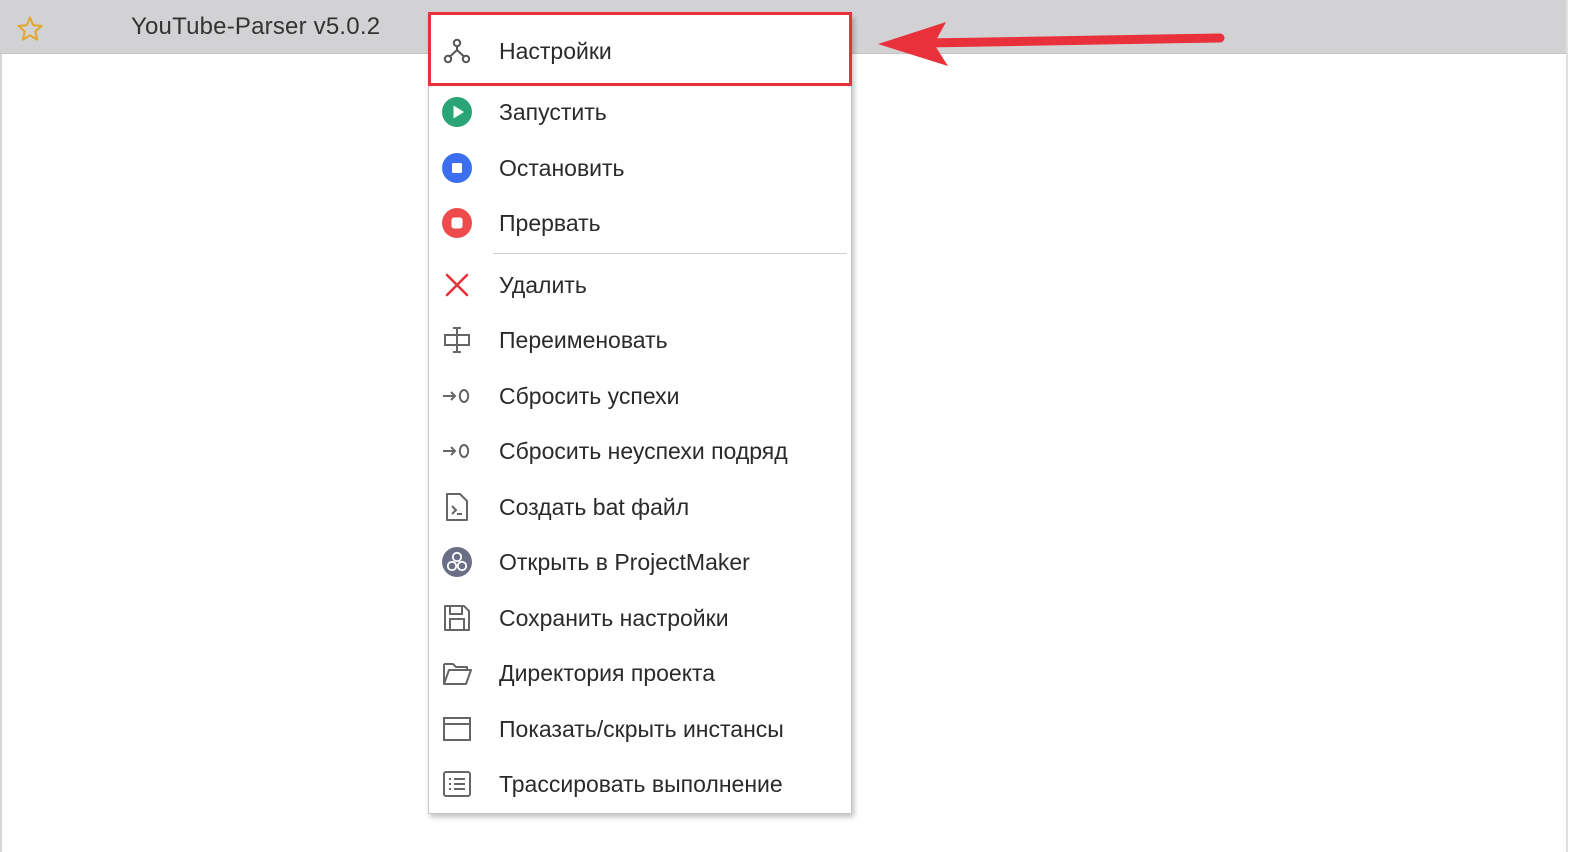 The image size is (1584, 852). I want to click on menu-item-create-bat: Создать bat файл, so click(640, 507).